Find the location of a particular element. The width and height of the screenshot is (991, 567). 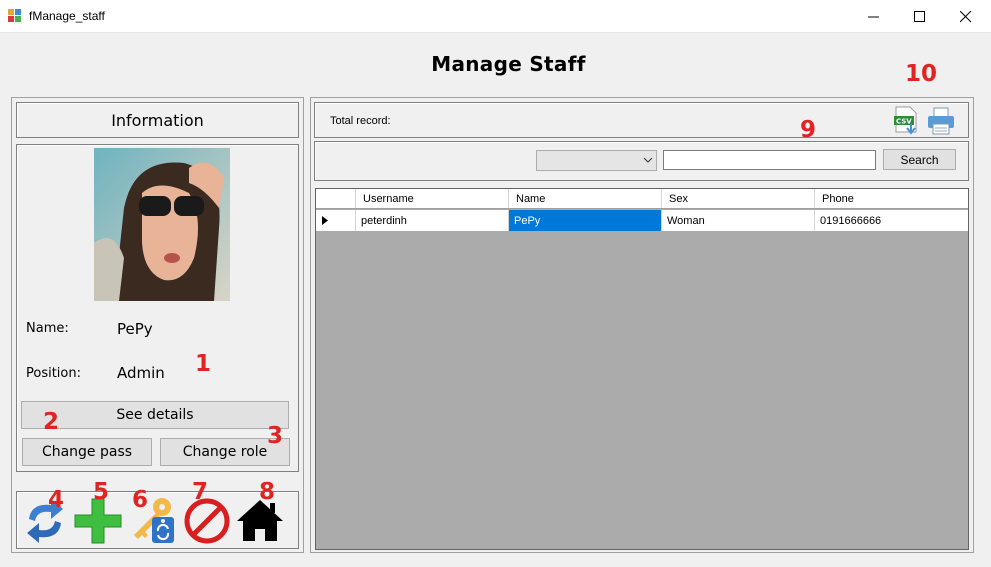

csv-icon: CSV is located at coordinates (905, 120).